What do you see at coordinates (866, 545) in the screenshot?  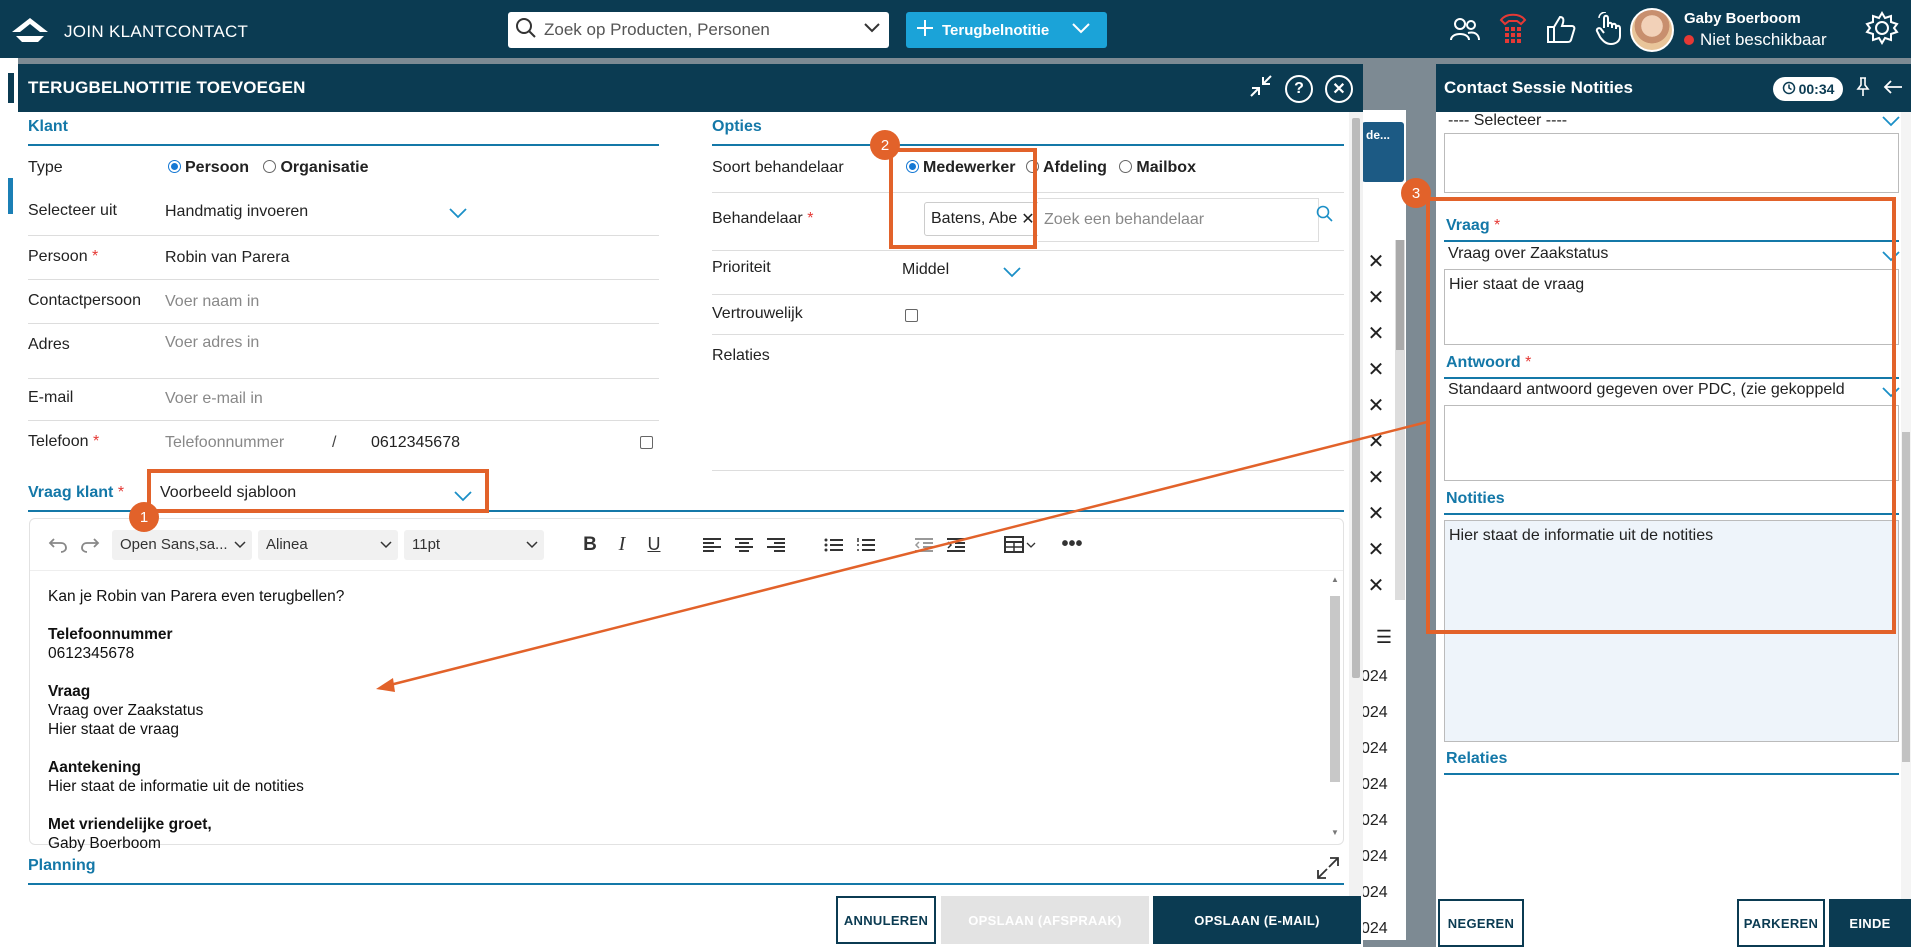 I see `numbered-list-icon` at bounding box center [866, 545].